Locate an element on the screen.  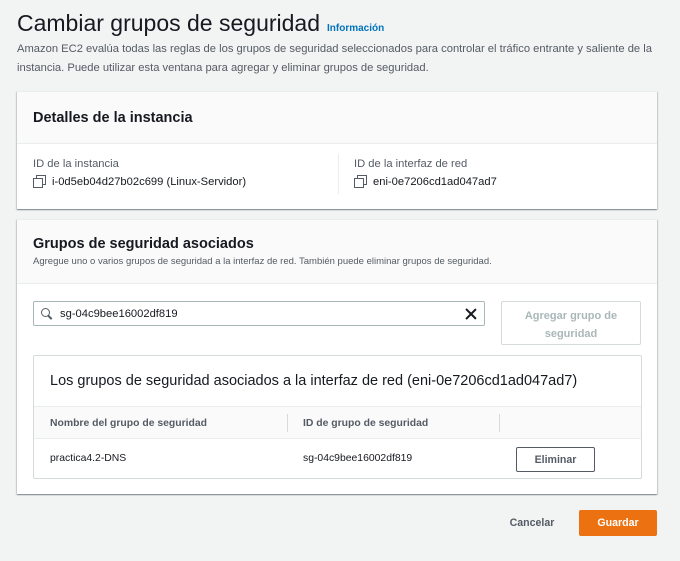
instance-details-header: Detalles de la instancia is located at coordinates (337, 118).